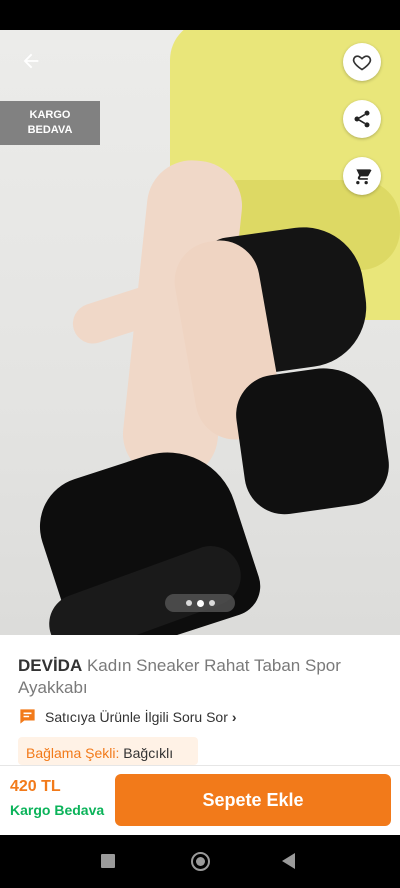 This screenshot has height=888, width=400. What do you see at coordinates (288, 861) in the screenshot?
I see `back-triangle-icon` at bounding box center [288, 861].